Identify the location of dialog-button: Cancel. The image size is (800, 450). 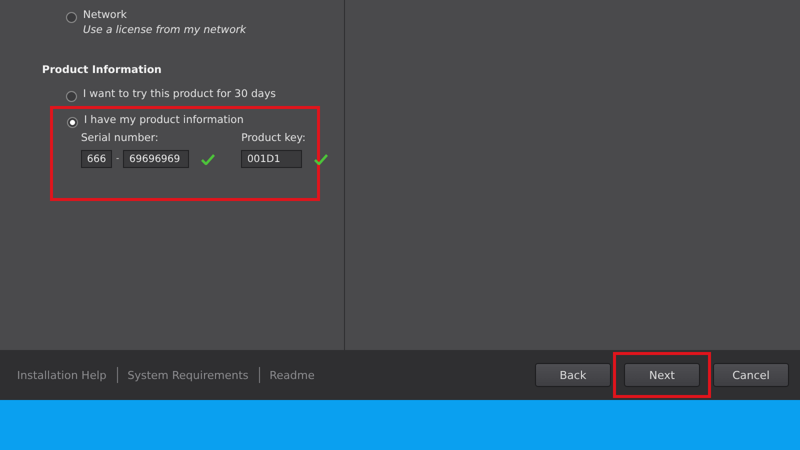
(751, 375).